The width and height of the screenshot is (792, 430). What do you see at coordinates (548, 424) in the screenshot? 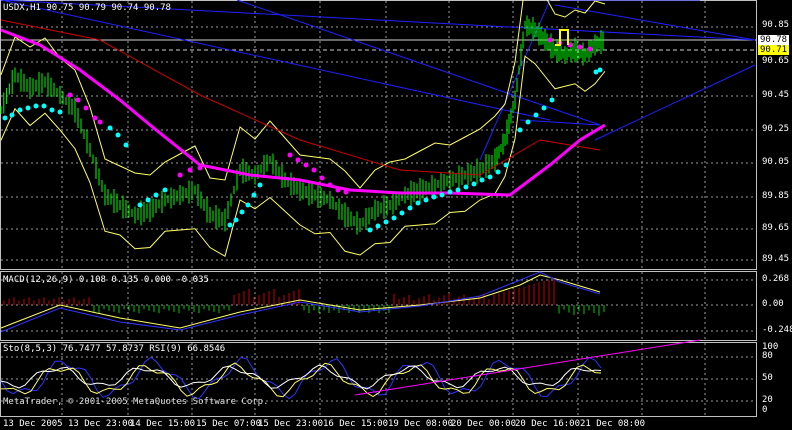
I see `time-axis-label: 20 Dec 16:00` at bounding box center [548, 424].